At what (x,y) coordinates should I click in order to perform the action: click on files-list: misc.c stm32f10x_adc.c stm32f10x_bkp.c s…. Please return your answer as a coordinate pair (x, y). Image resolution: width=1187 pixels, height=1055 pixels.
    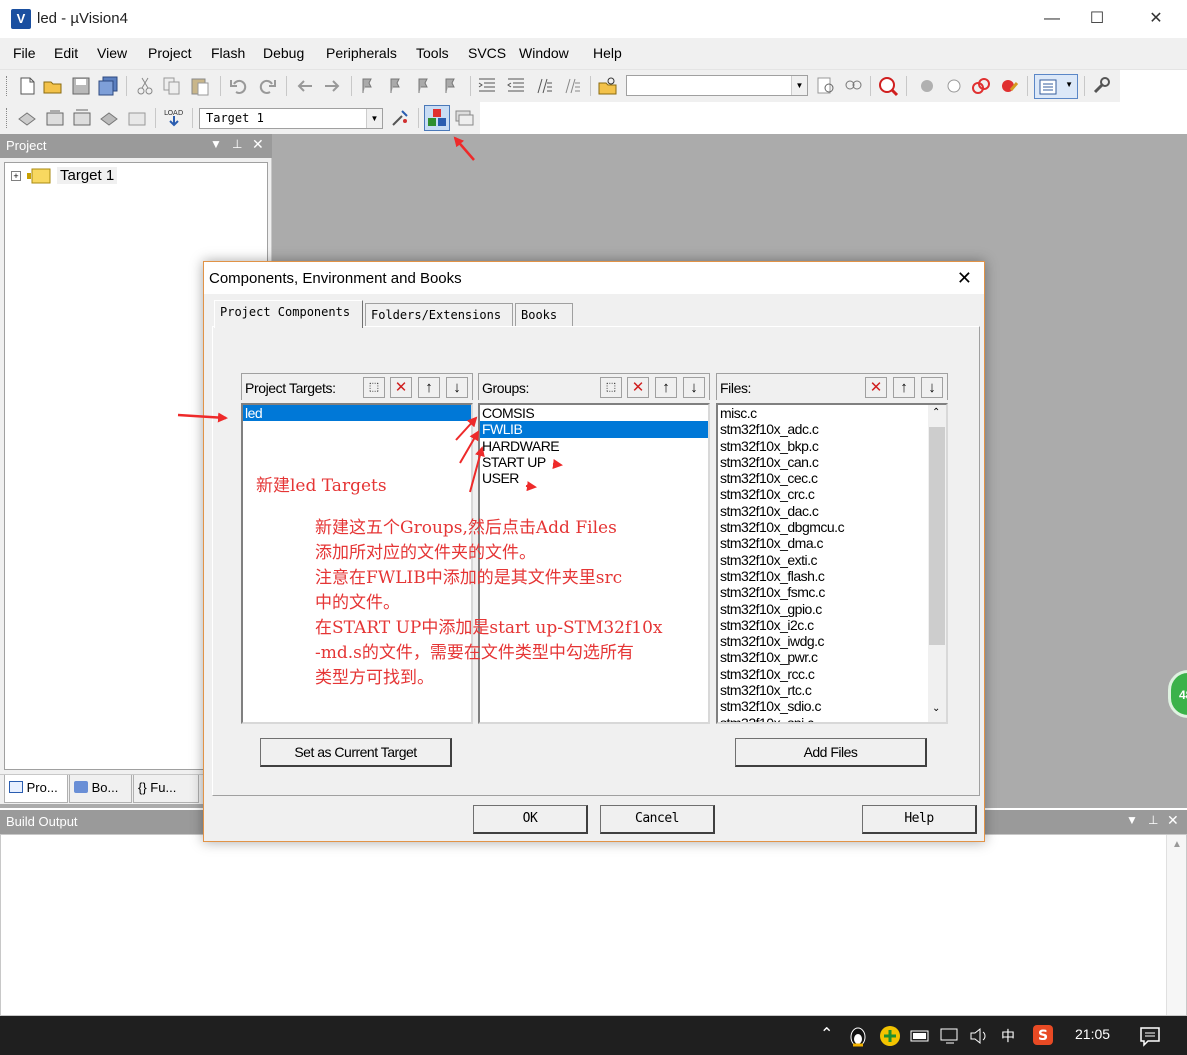
    Looking at the image, I should click on (832, 563).